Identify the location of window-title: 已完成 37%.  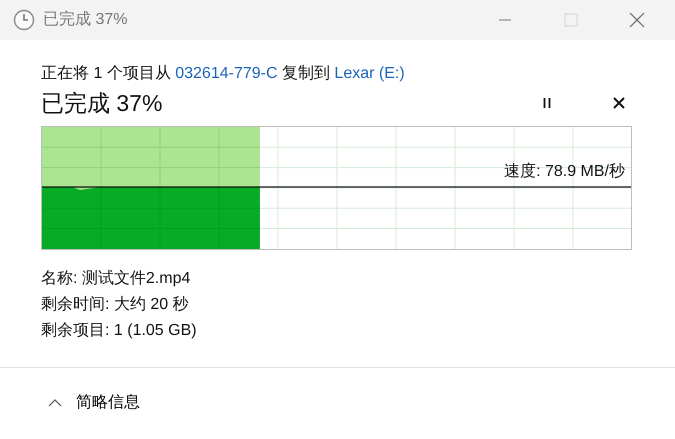
(85, 20).